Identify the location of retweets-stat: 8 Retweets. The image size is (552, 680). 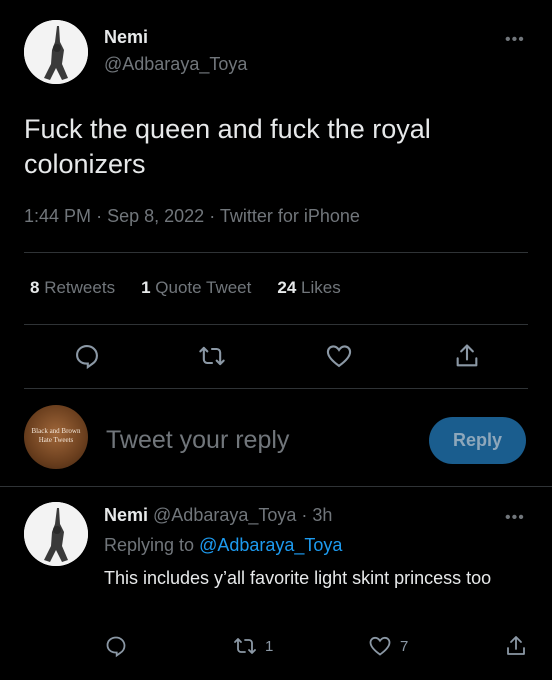
(72, 288).